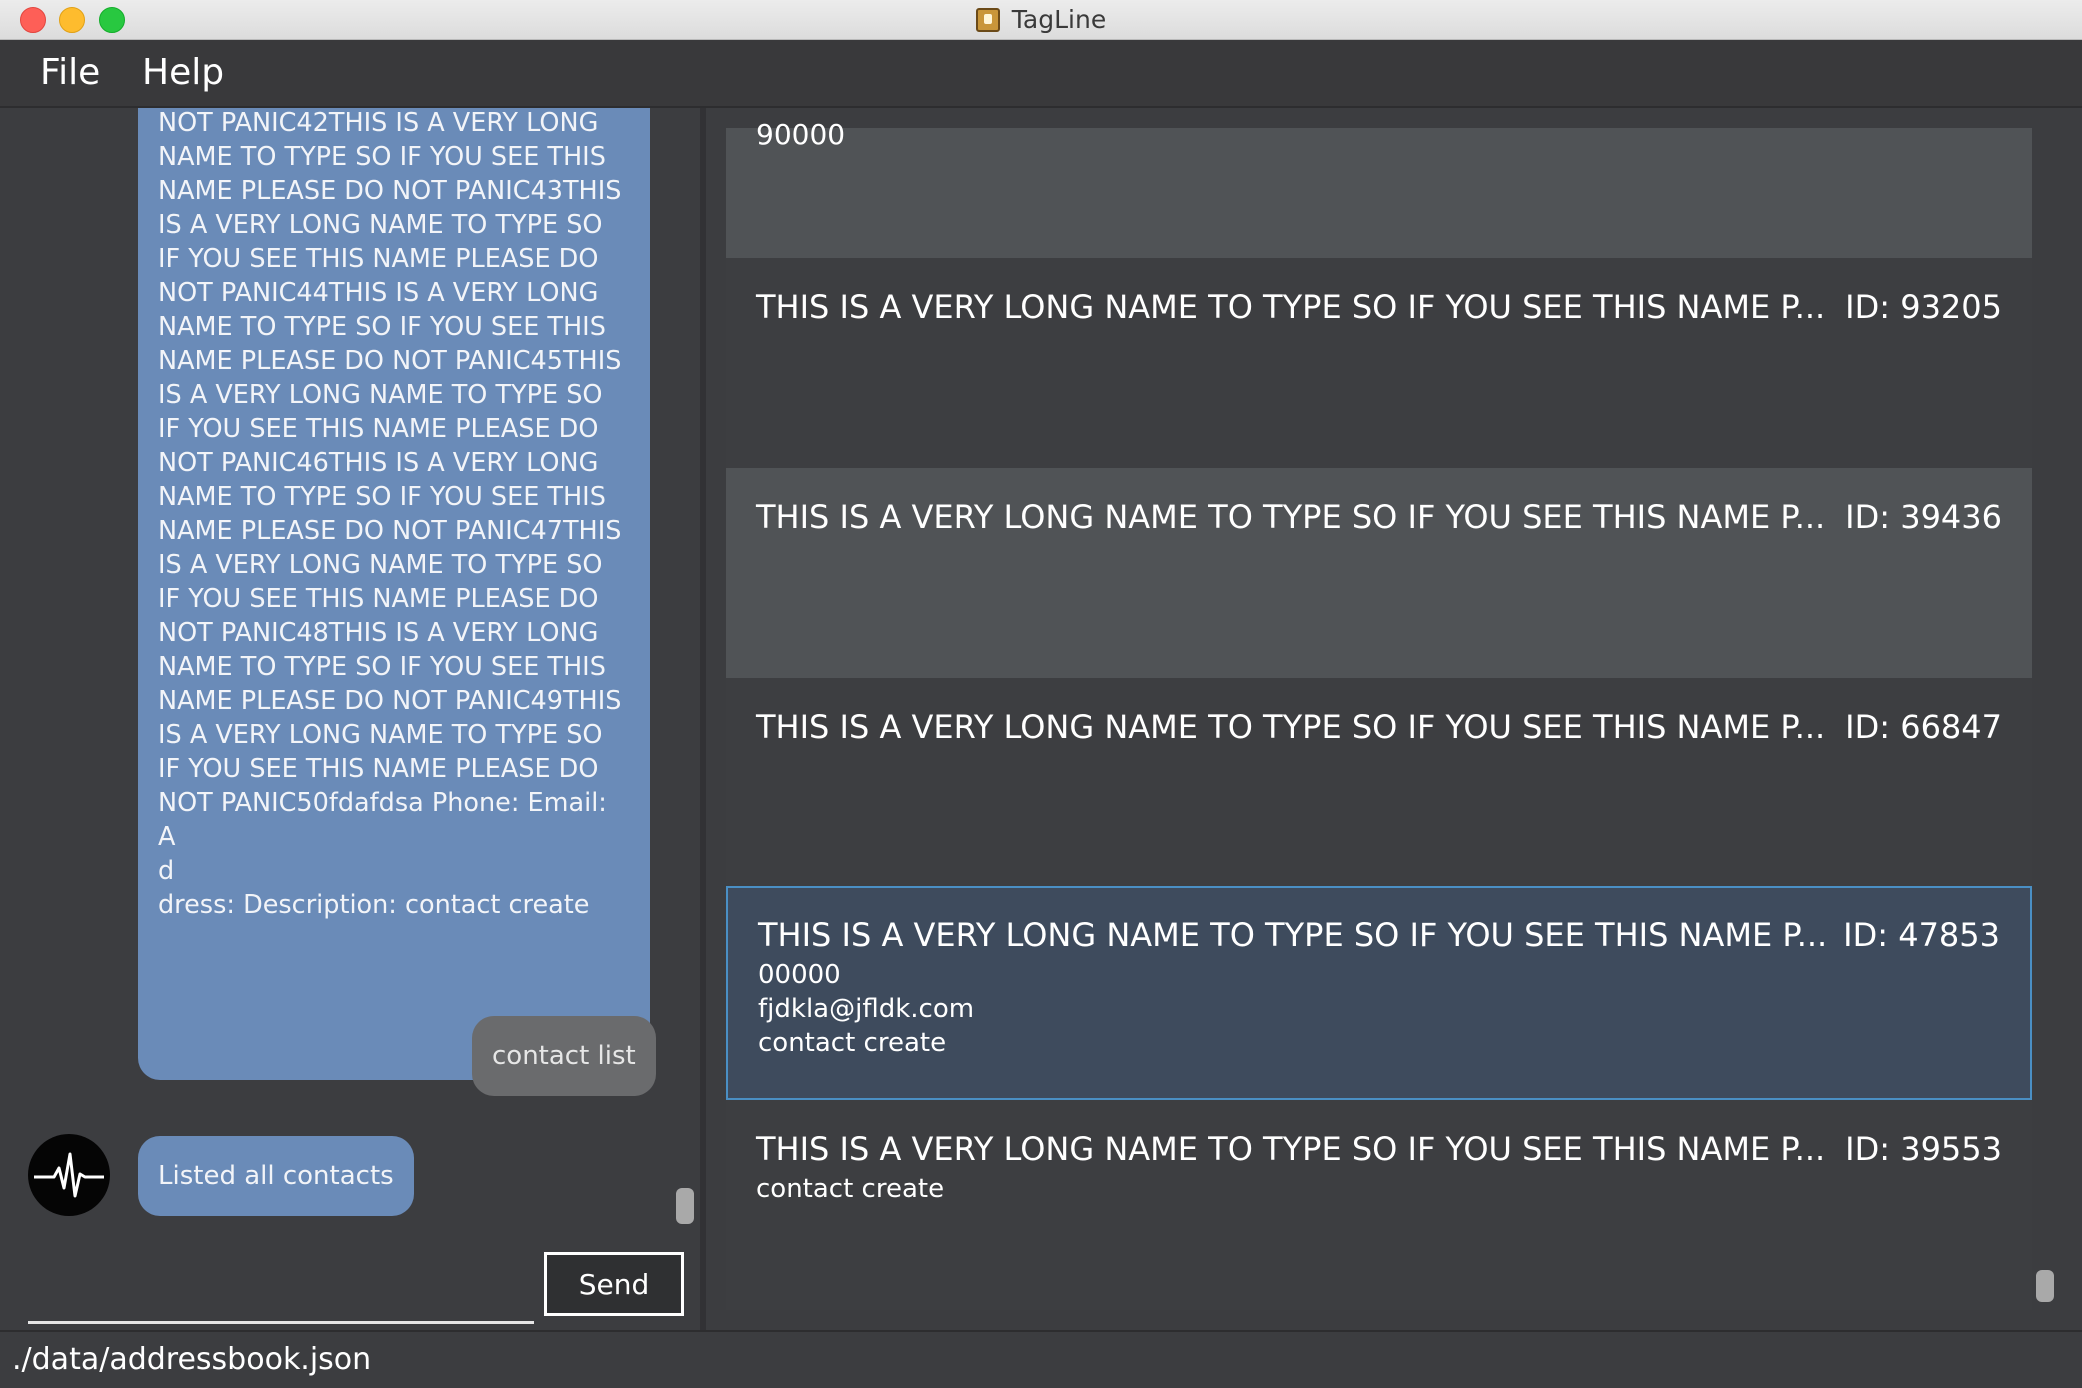 This screenshot has height=1388, width=2082. I want to click on menu-bar: File Help, so click(1041, 74).